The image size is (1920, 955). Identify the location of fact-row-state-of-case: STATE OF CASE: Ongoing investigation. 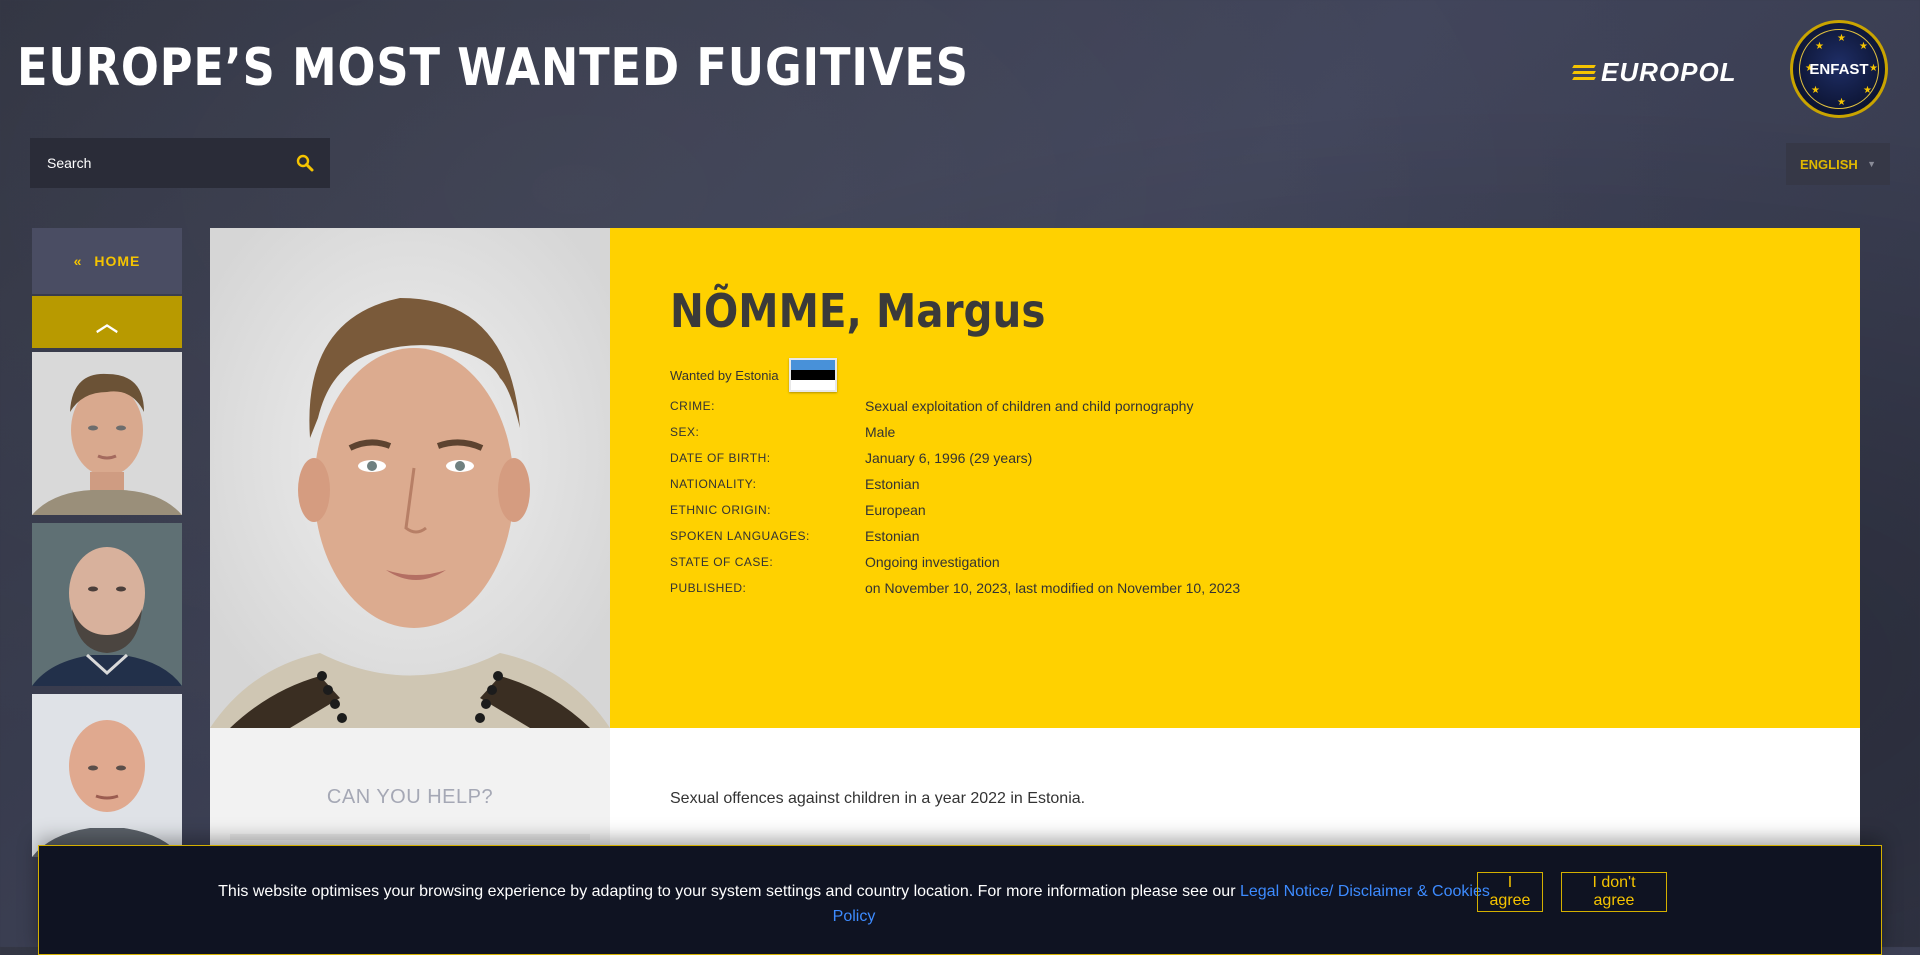
(955, 562).